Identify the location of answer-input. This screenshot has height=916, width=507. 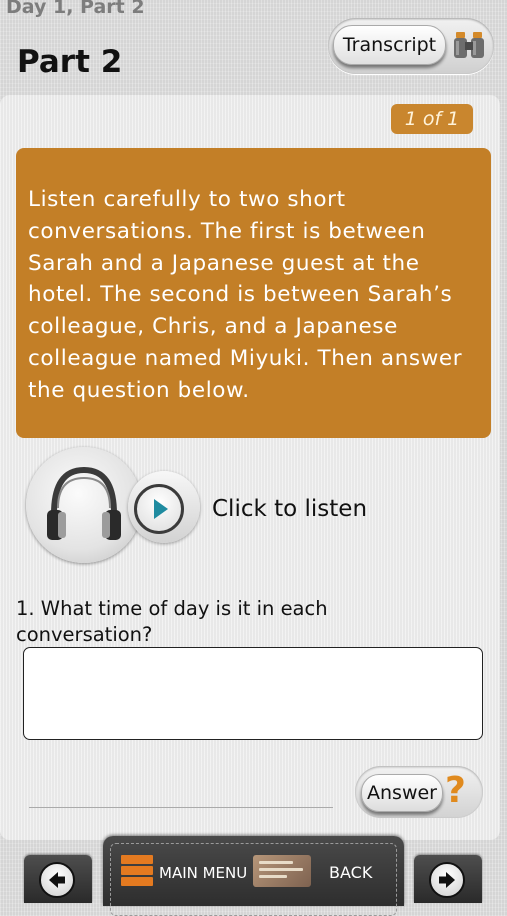
(253, 693).